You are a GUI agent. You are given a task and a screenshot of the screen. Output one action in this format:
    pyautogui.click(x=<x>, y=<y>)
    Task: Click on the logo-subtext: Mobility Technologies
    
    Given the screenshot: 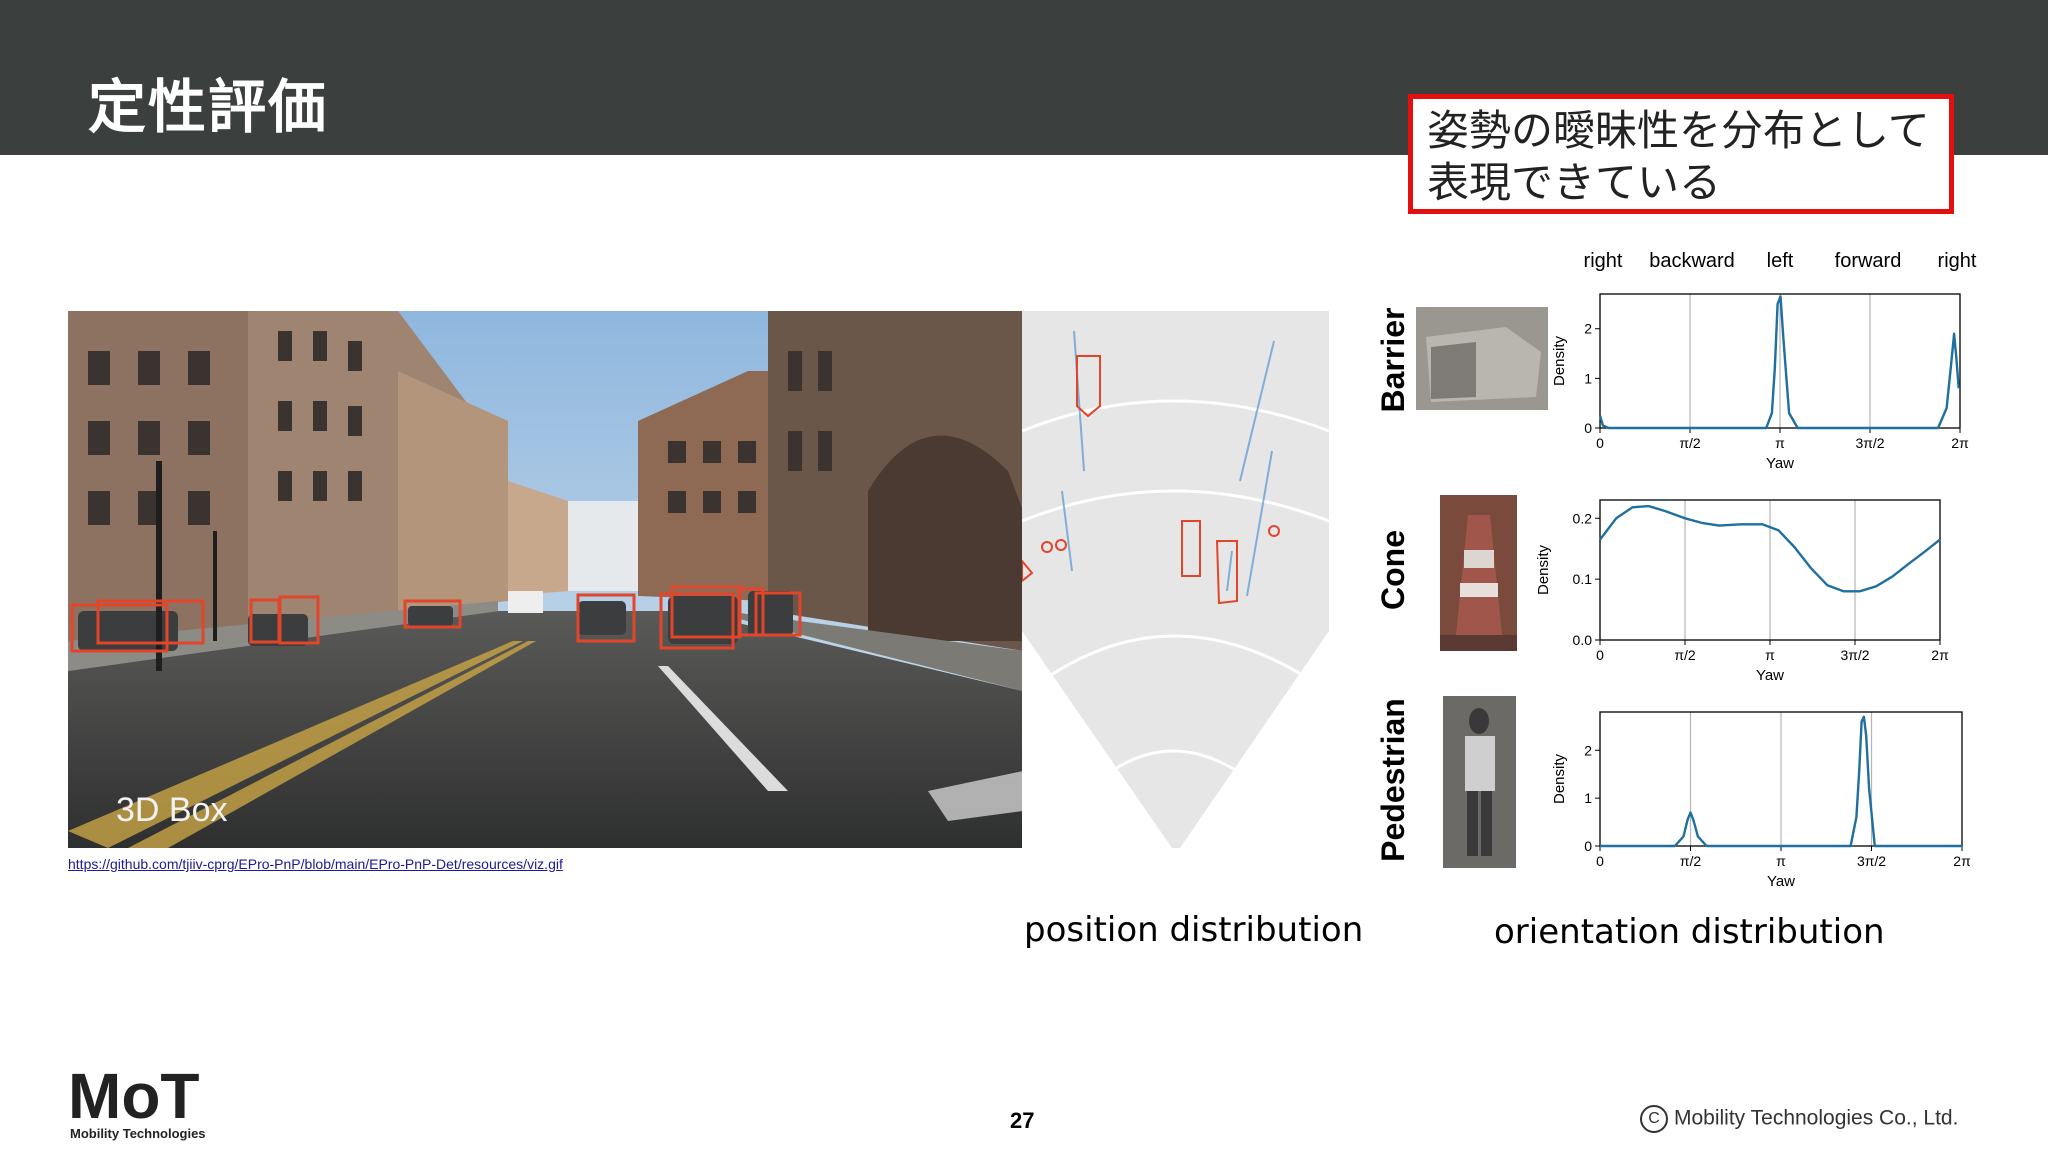 What is the action you would take?
    pyautogui.click(x=138, y=1133)
    